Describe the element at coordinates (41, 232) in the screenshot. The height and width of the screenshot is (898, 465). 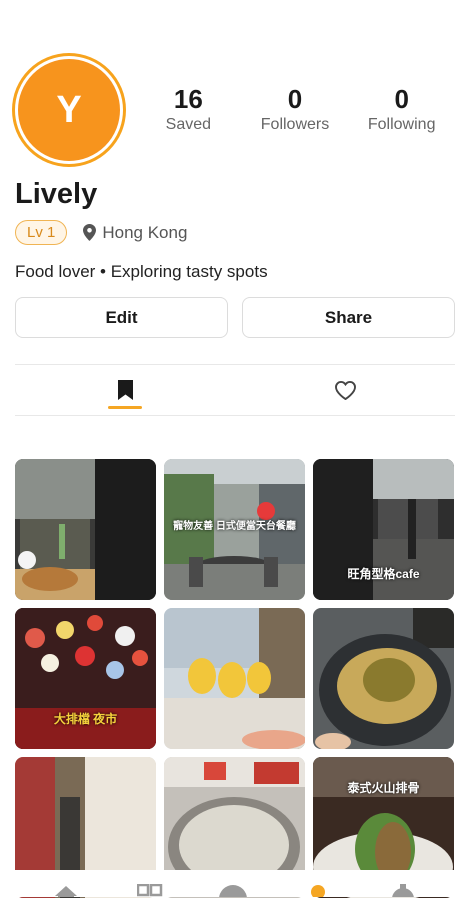
I see `level-badge: Lv 1` at that location.